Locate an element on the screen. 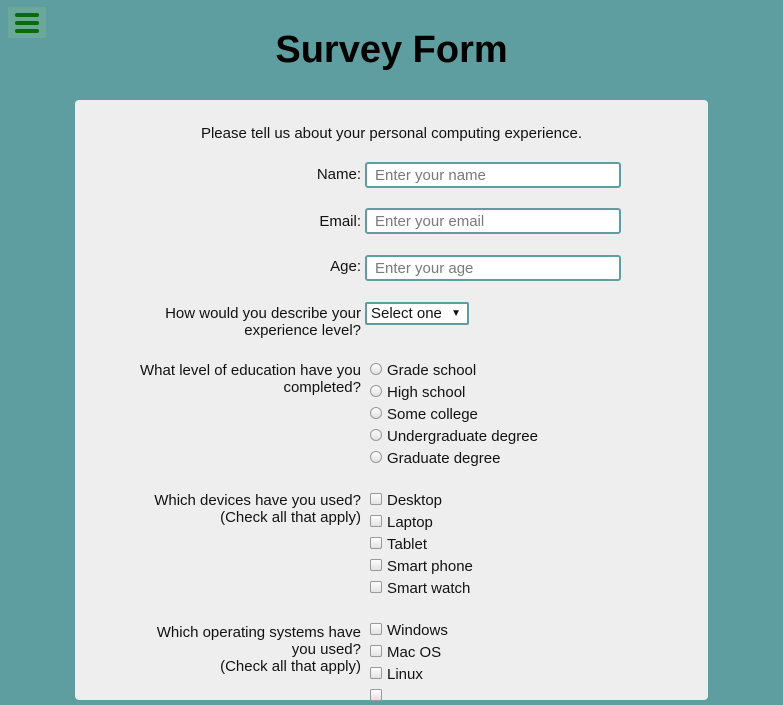 This screenshot has width=783, height=705. os-option: Linux is located at coordinates (396, 674).